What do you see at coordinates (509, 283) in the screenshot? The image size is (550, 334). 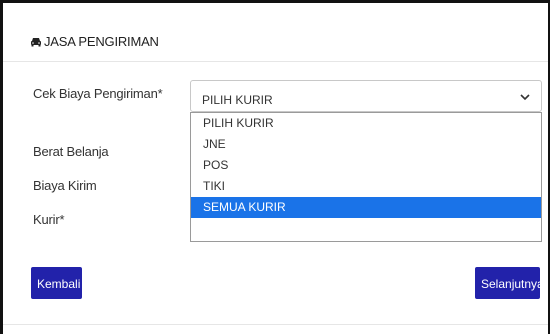 I see `next-button: Selanjutnya` at bounding box center [509, 283].